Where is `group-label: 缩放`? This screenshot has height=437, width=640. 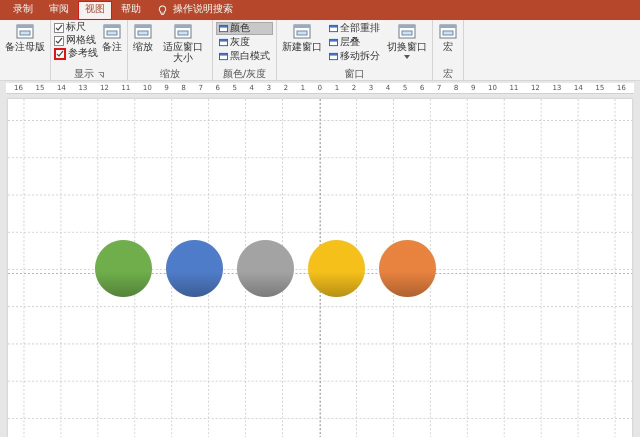
group-label: 缩放 is located at coordinates (170, 74).